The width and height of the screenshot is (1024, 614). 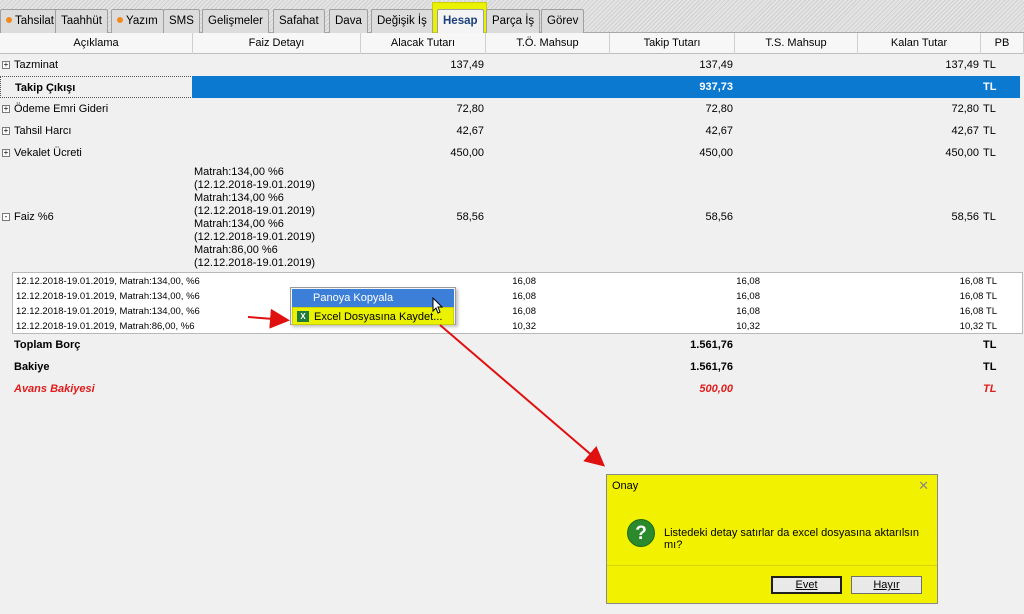 I want to click on dialog-title: Onay, so click(x=625, y=486).